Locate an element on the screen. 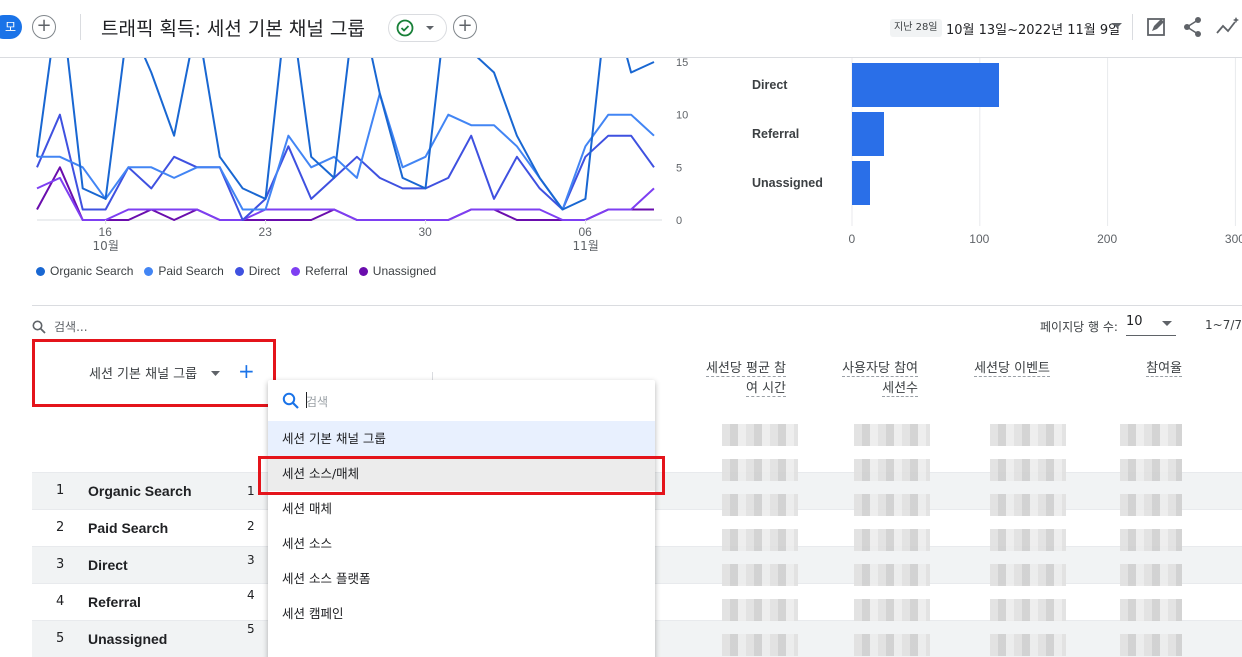  dropdown-search-placeholder: 검색 is located at coordinates (317, 402).